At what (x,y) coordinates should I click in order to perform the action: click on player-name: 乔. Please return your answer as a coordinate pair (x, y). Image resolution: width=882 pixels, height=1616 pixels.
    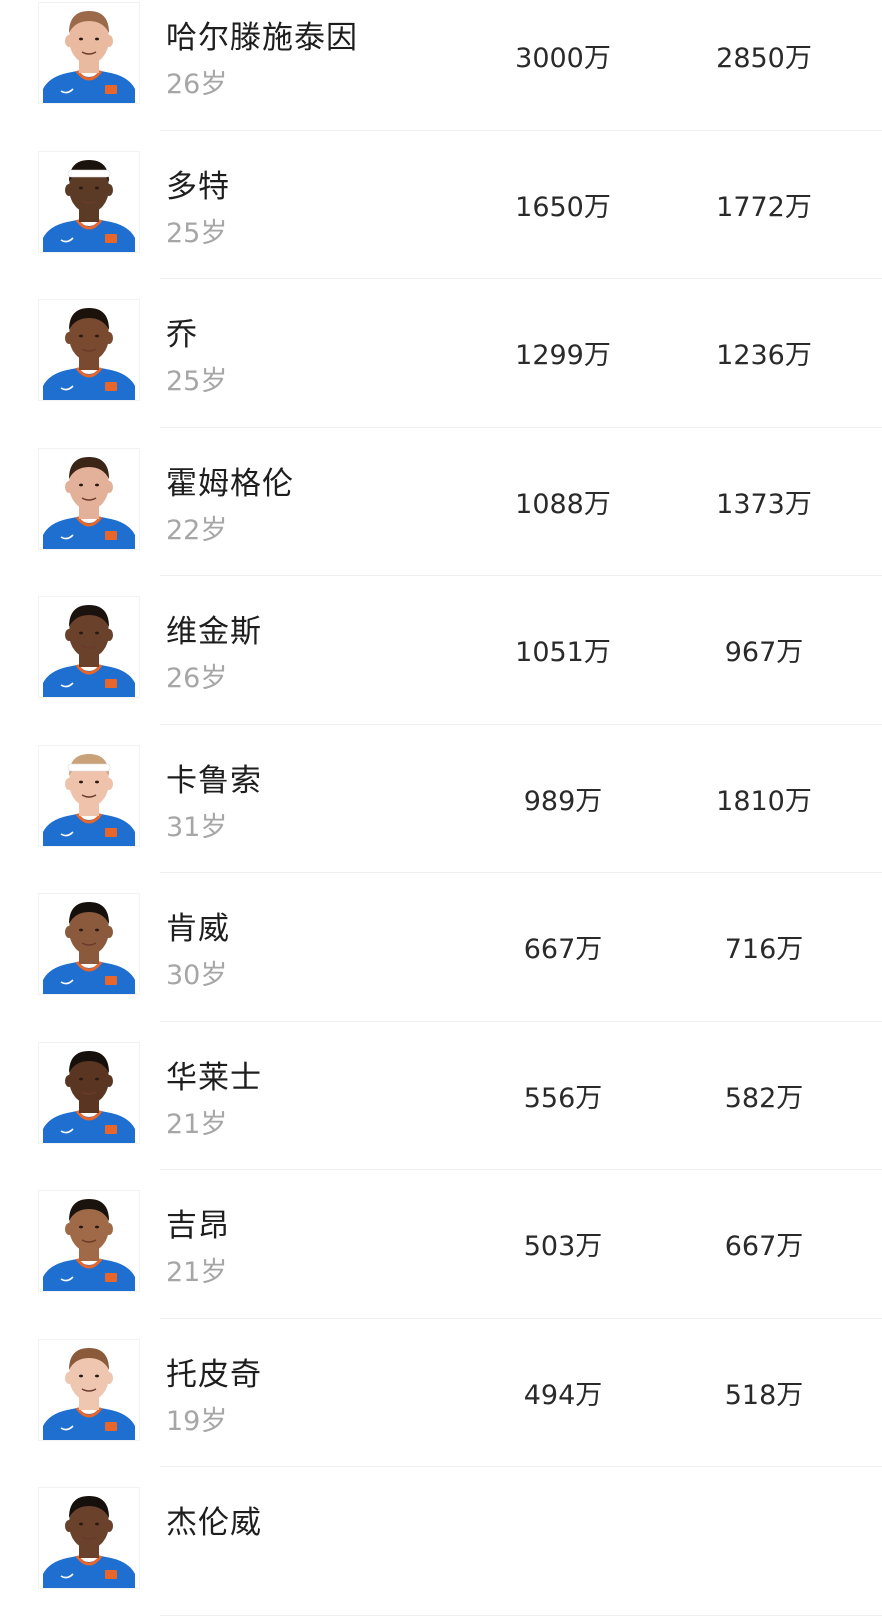
    Looking at the image, I should click on (182, 335).